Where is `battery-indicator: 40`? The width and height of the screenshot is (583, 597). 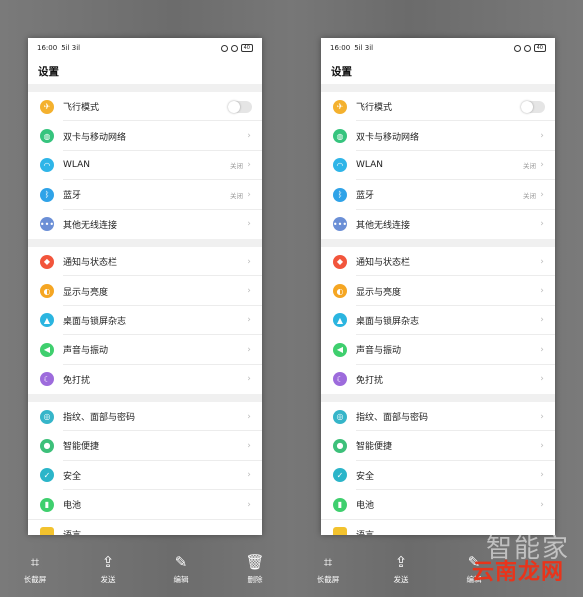 battery-indicator: 40 is located at coordinates (246, 48).